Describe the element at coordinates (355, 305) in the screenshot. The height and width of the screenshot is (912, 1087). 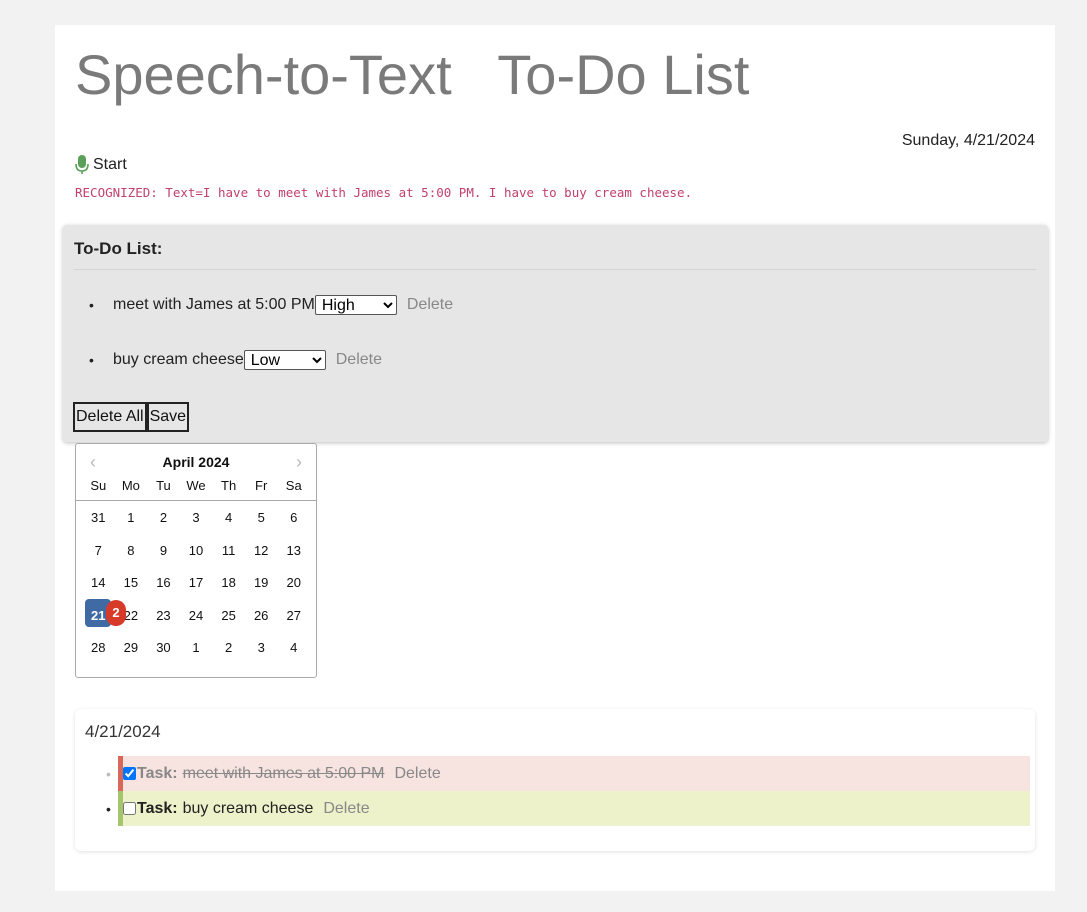
I see `priority-select: High` at that location.